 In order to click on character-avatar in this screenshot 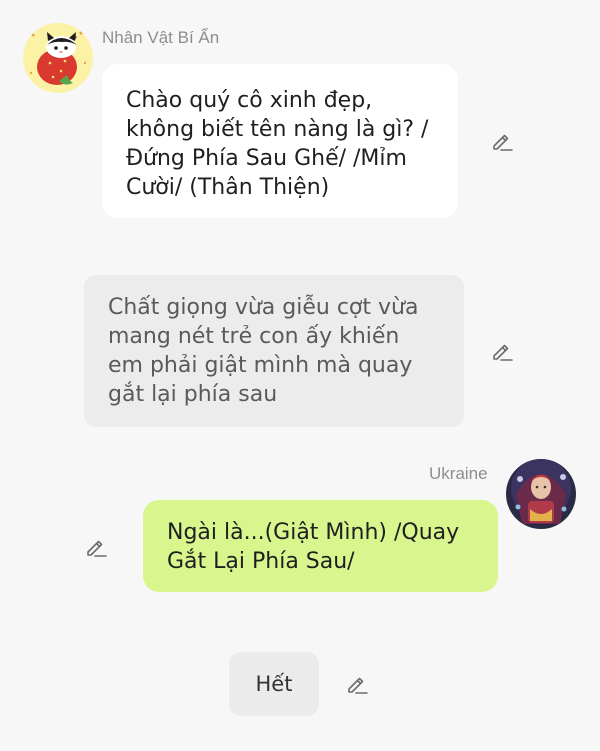, I will do `click(58, 58)`.